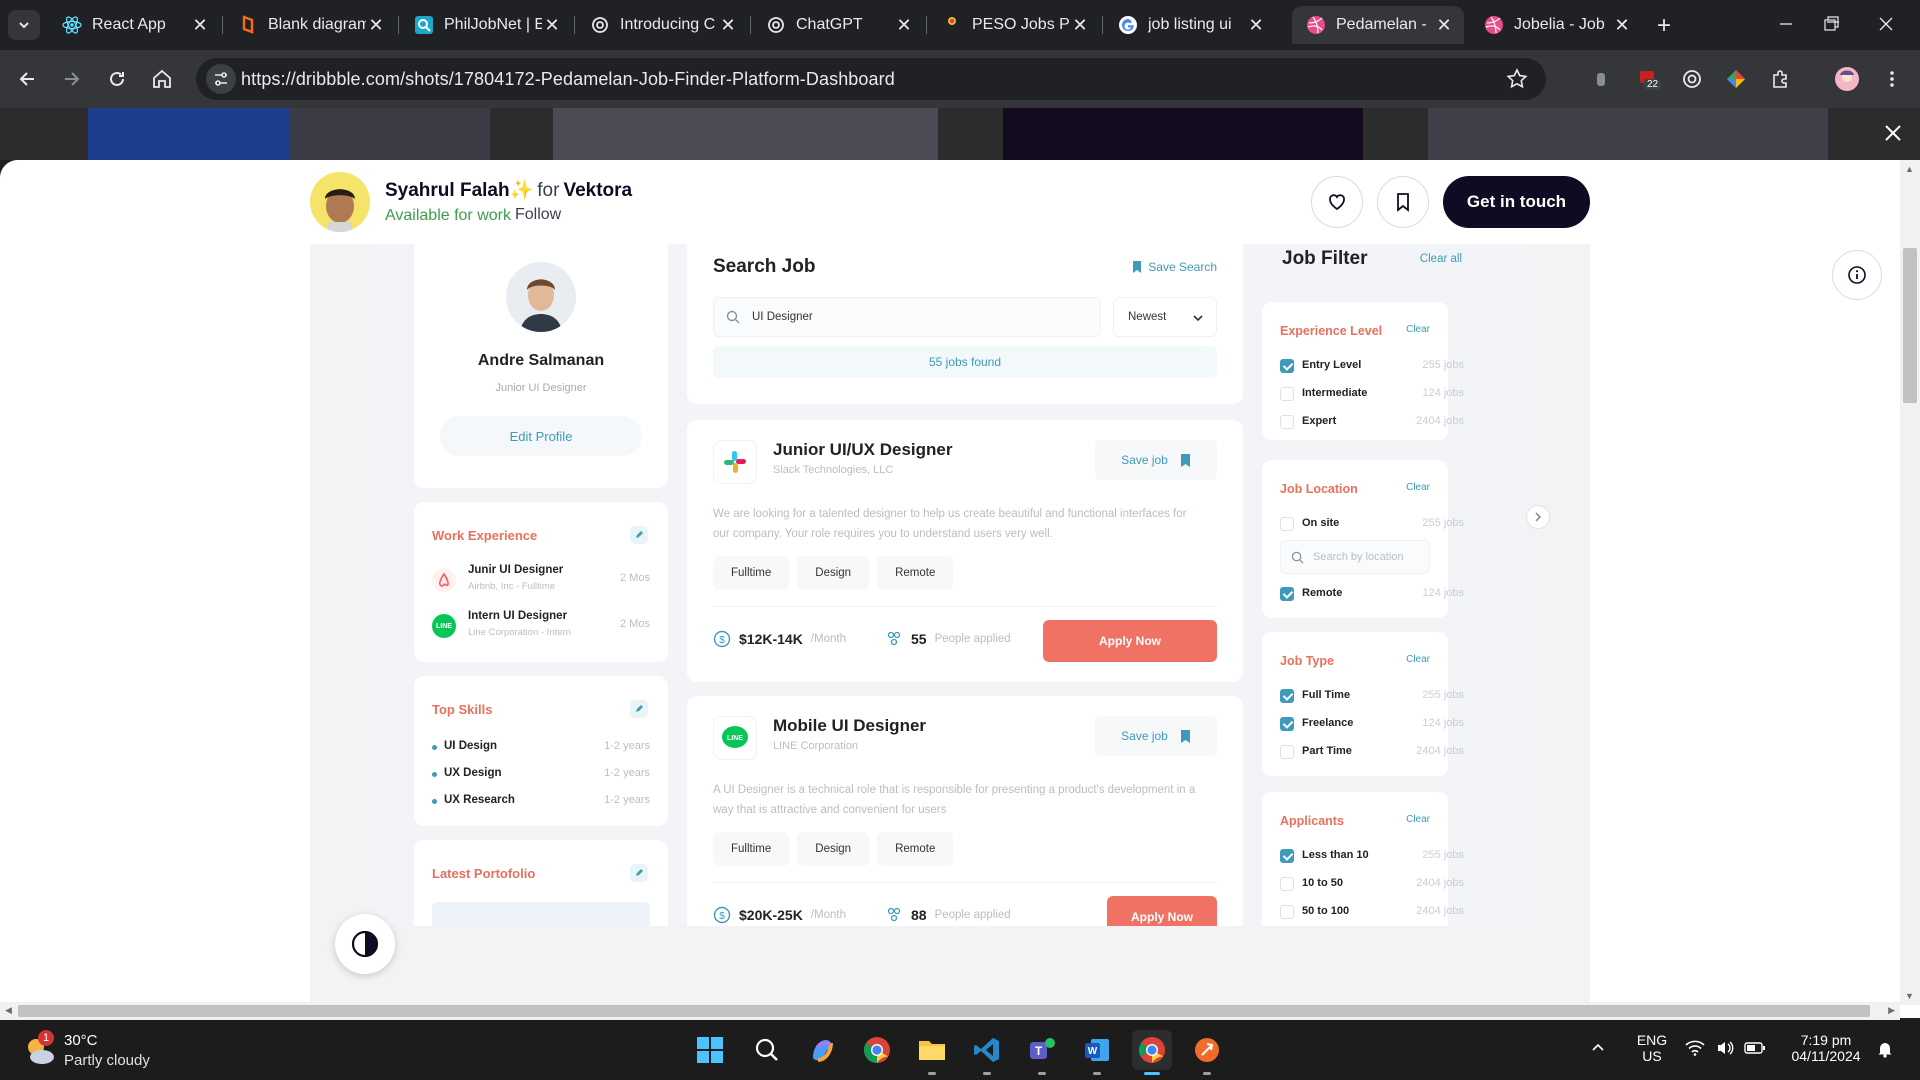 Image resolution: width=1920 pixels, height=1080 pixels. I want to click on profile-avatar, so click(1847, 79).